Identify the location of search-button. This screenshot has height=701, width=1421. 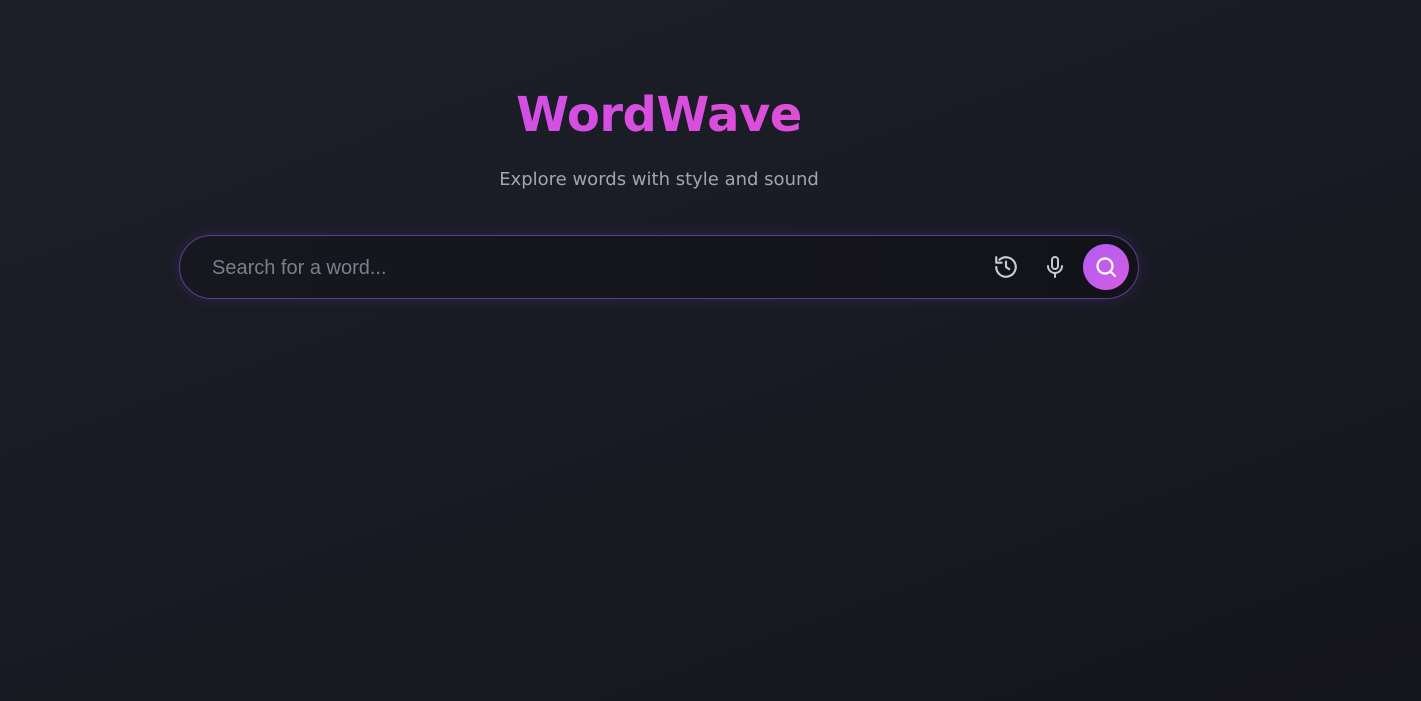
(1106, 267).